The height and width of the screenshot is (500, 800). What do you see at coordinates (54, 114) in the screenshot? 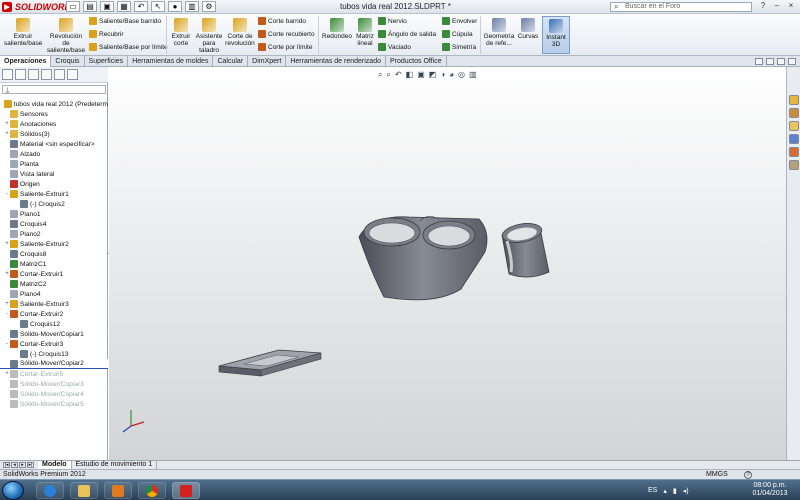
I see `tree-item: Sensores` at bounding box center [54, 114].